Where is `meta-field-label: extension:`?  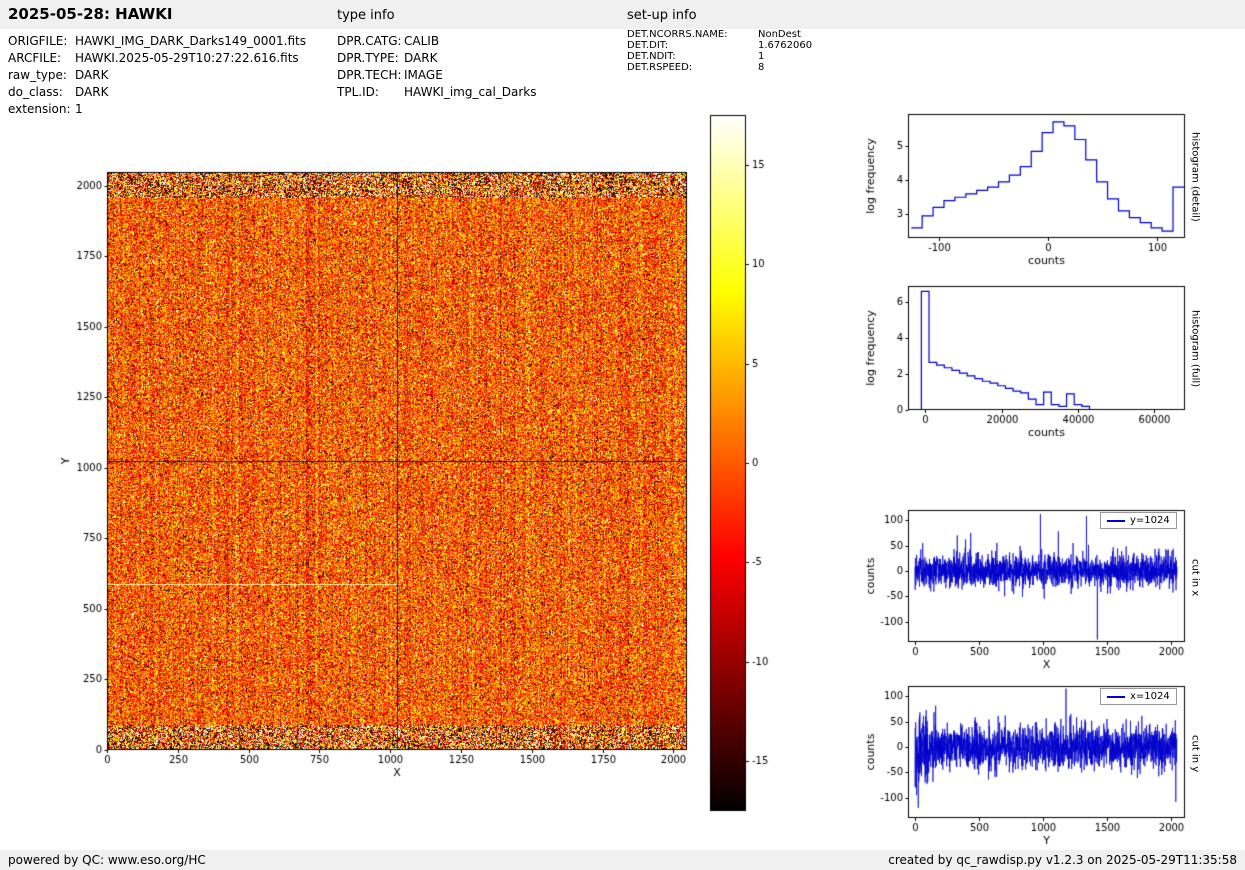
meta-field-label: extension: is located at coordinates (39, 109).